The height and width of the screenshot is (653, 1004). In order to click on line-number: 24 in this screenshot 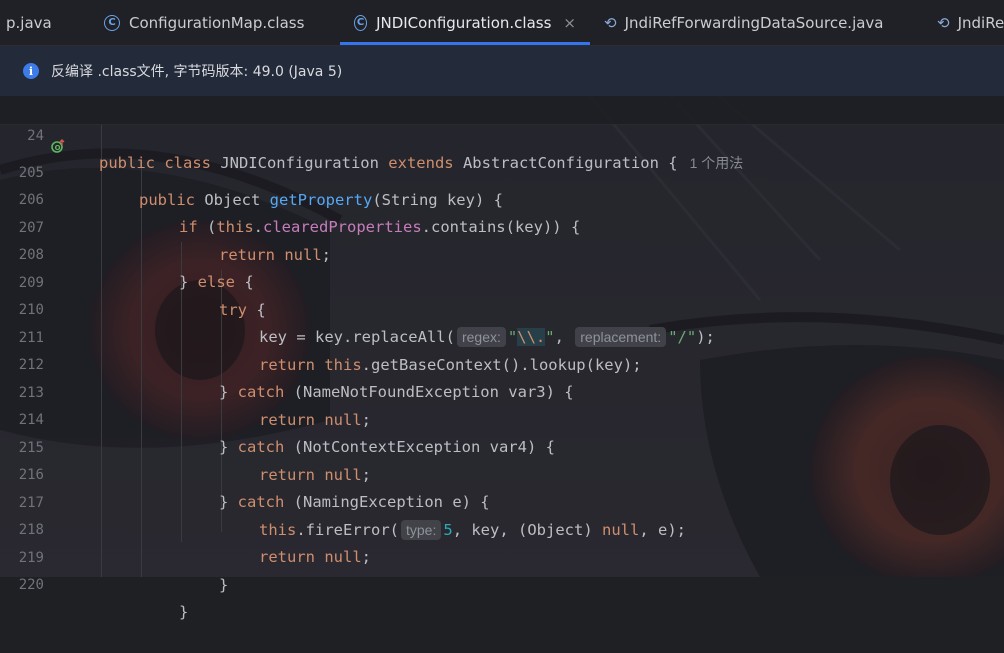, I will do `click(35, 136)`.